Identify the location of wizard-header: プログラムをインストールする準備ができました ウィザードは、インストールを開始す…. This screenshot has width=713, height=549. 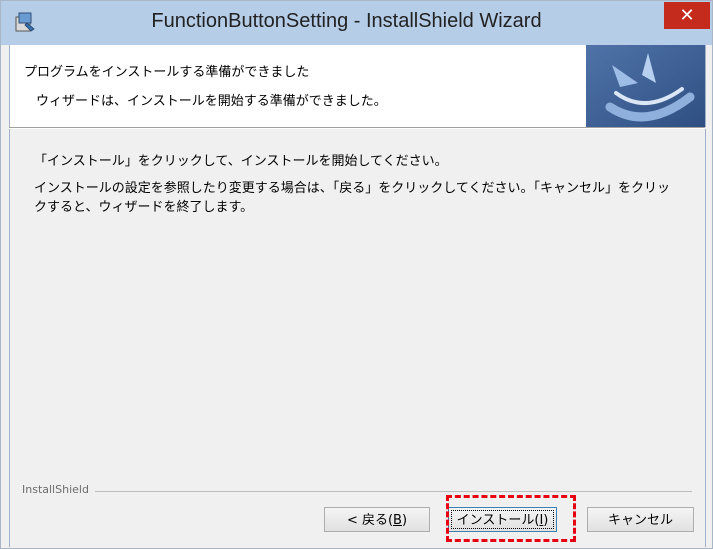
(357, 86).